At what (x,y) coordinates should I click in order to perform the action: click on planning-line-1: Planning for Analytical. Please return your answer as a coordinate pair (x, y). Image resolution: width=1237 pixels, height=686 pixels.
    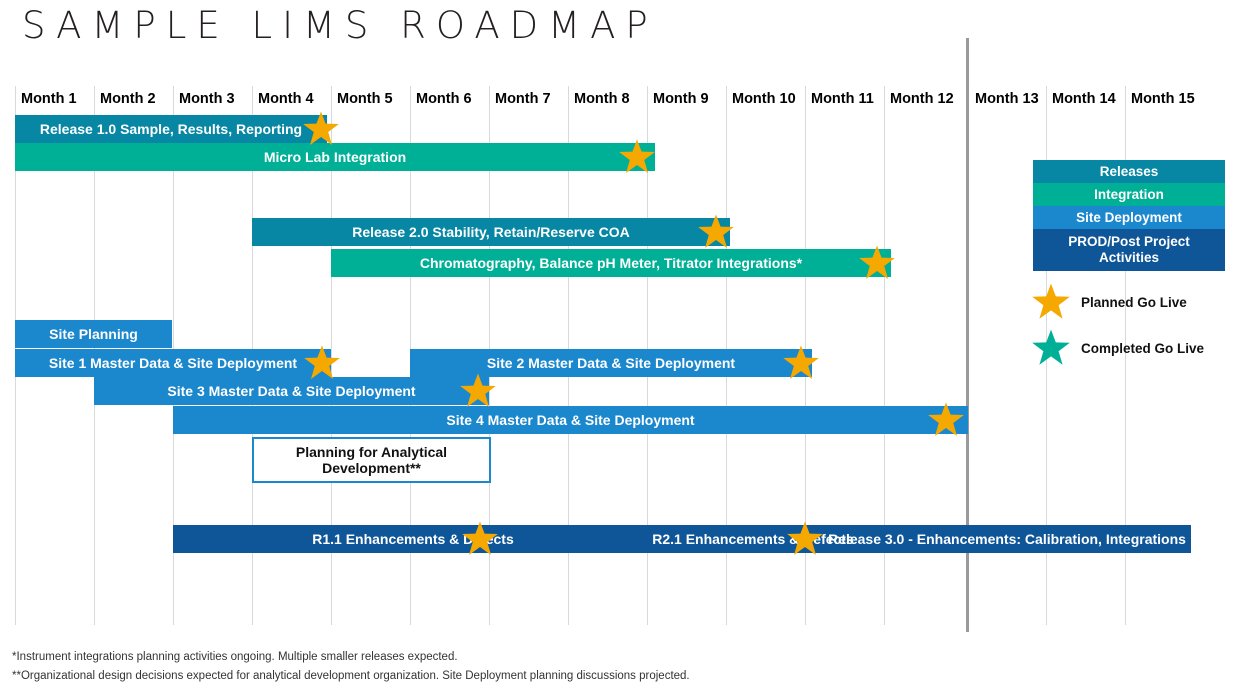
    Looking at the image, I should click on (371, 451).